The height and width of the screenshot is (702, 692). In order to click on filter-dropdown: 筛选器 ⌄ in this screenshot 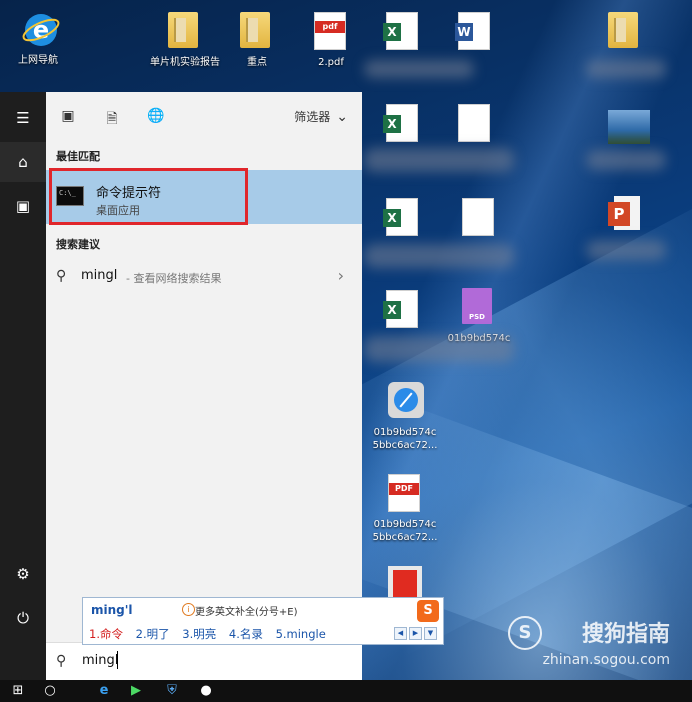, I will do `click(321, 116)`.